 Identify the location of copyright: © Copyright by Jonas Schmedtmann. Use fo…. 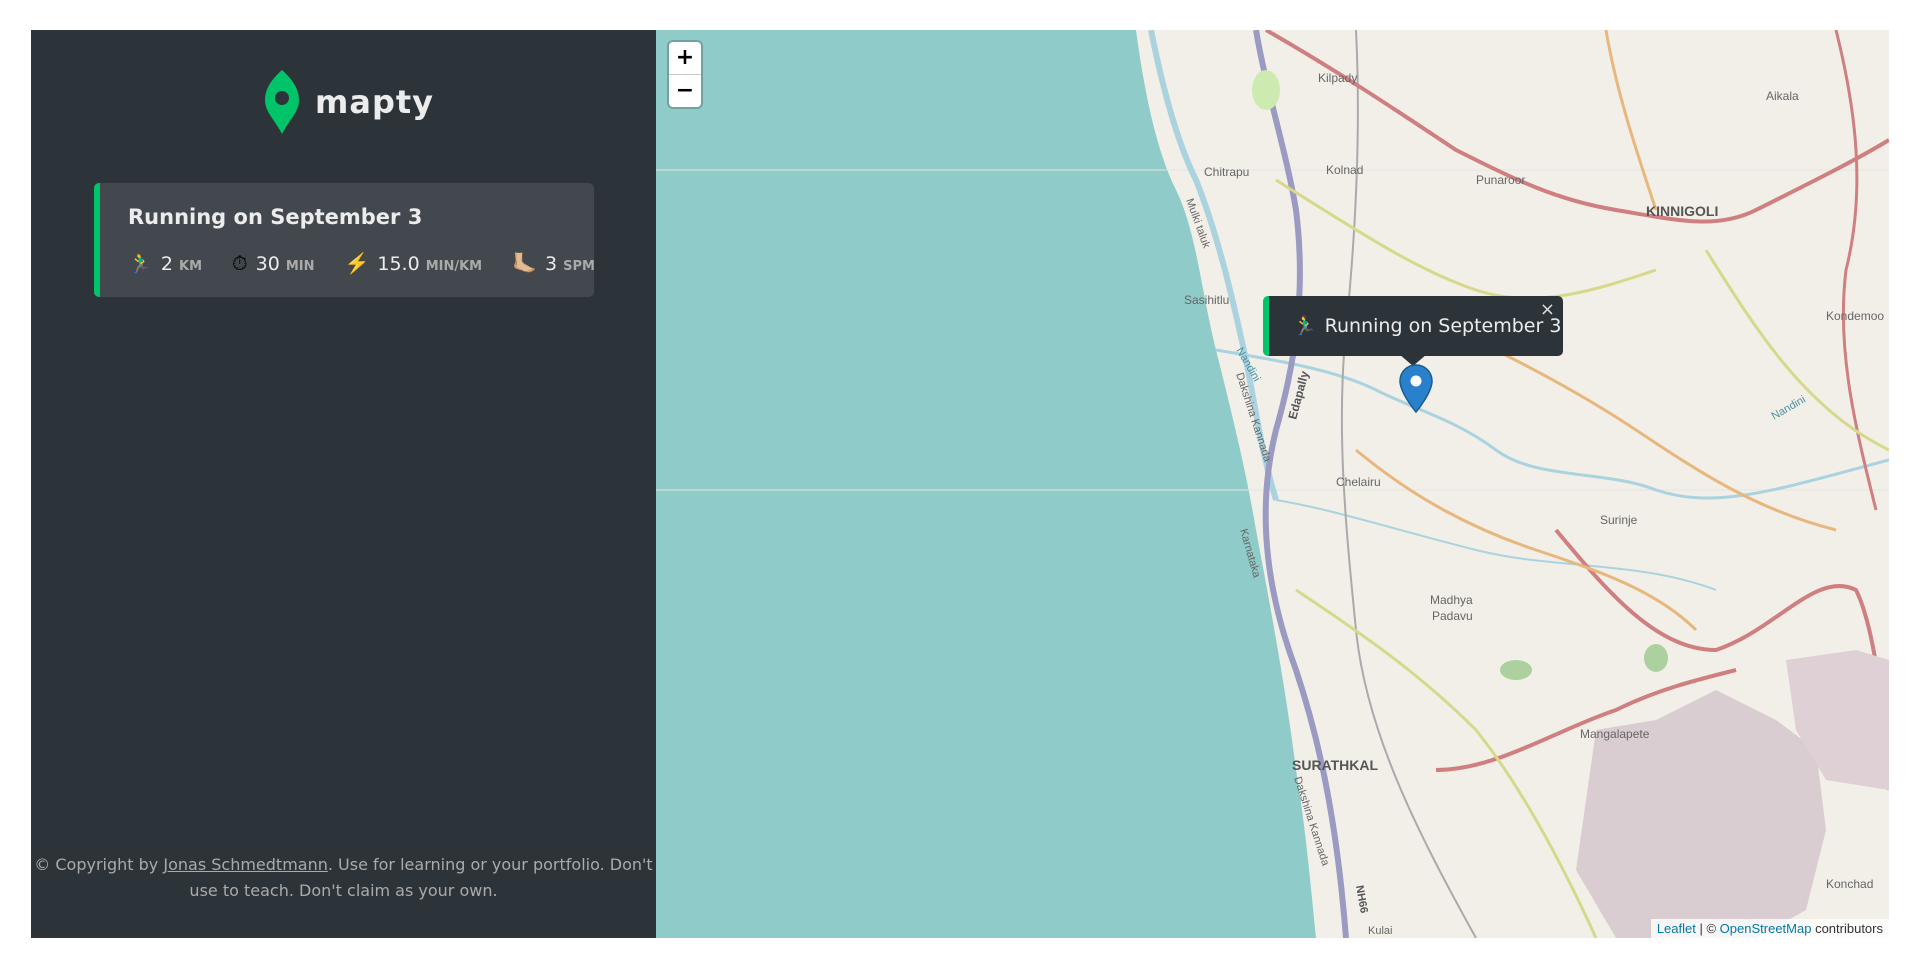
(343, 878).